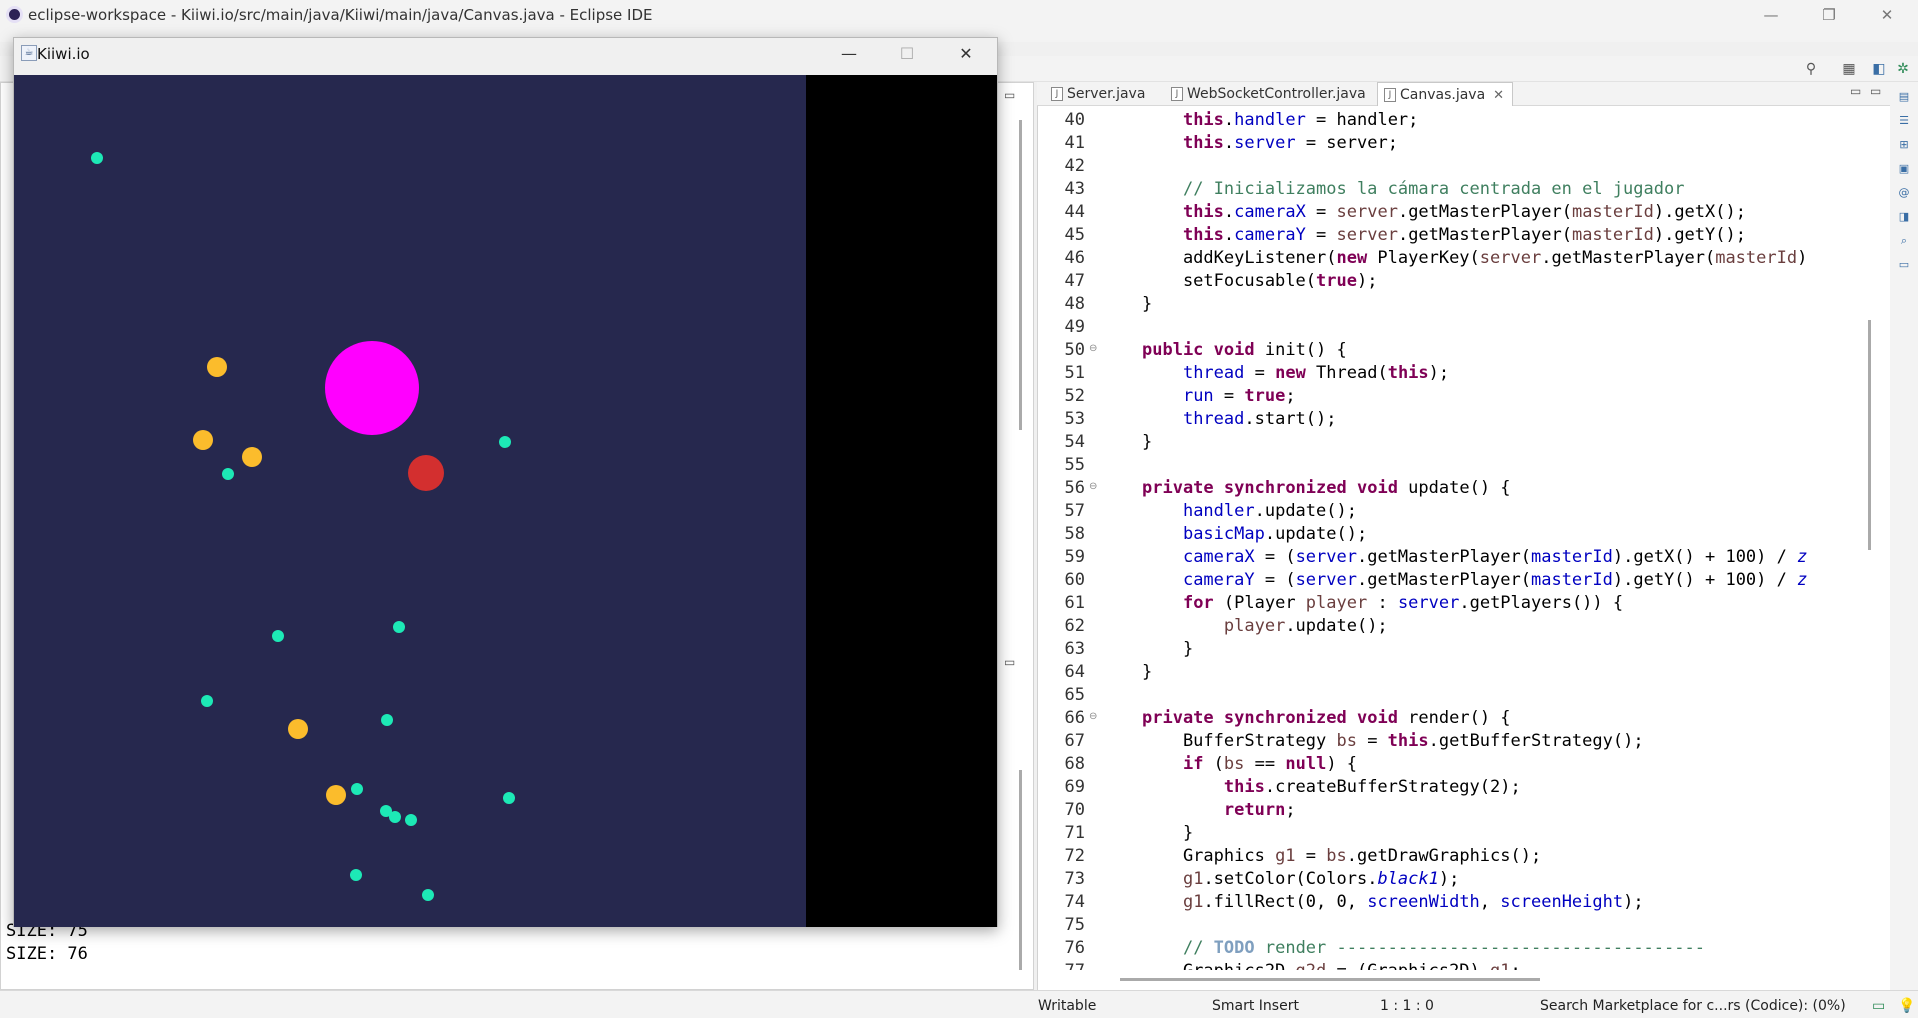  I want to click on line-number: 43, so click(1074, 189).